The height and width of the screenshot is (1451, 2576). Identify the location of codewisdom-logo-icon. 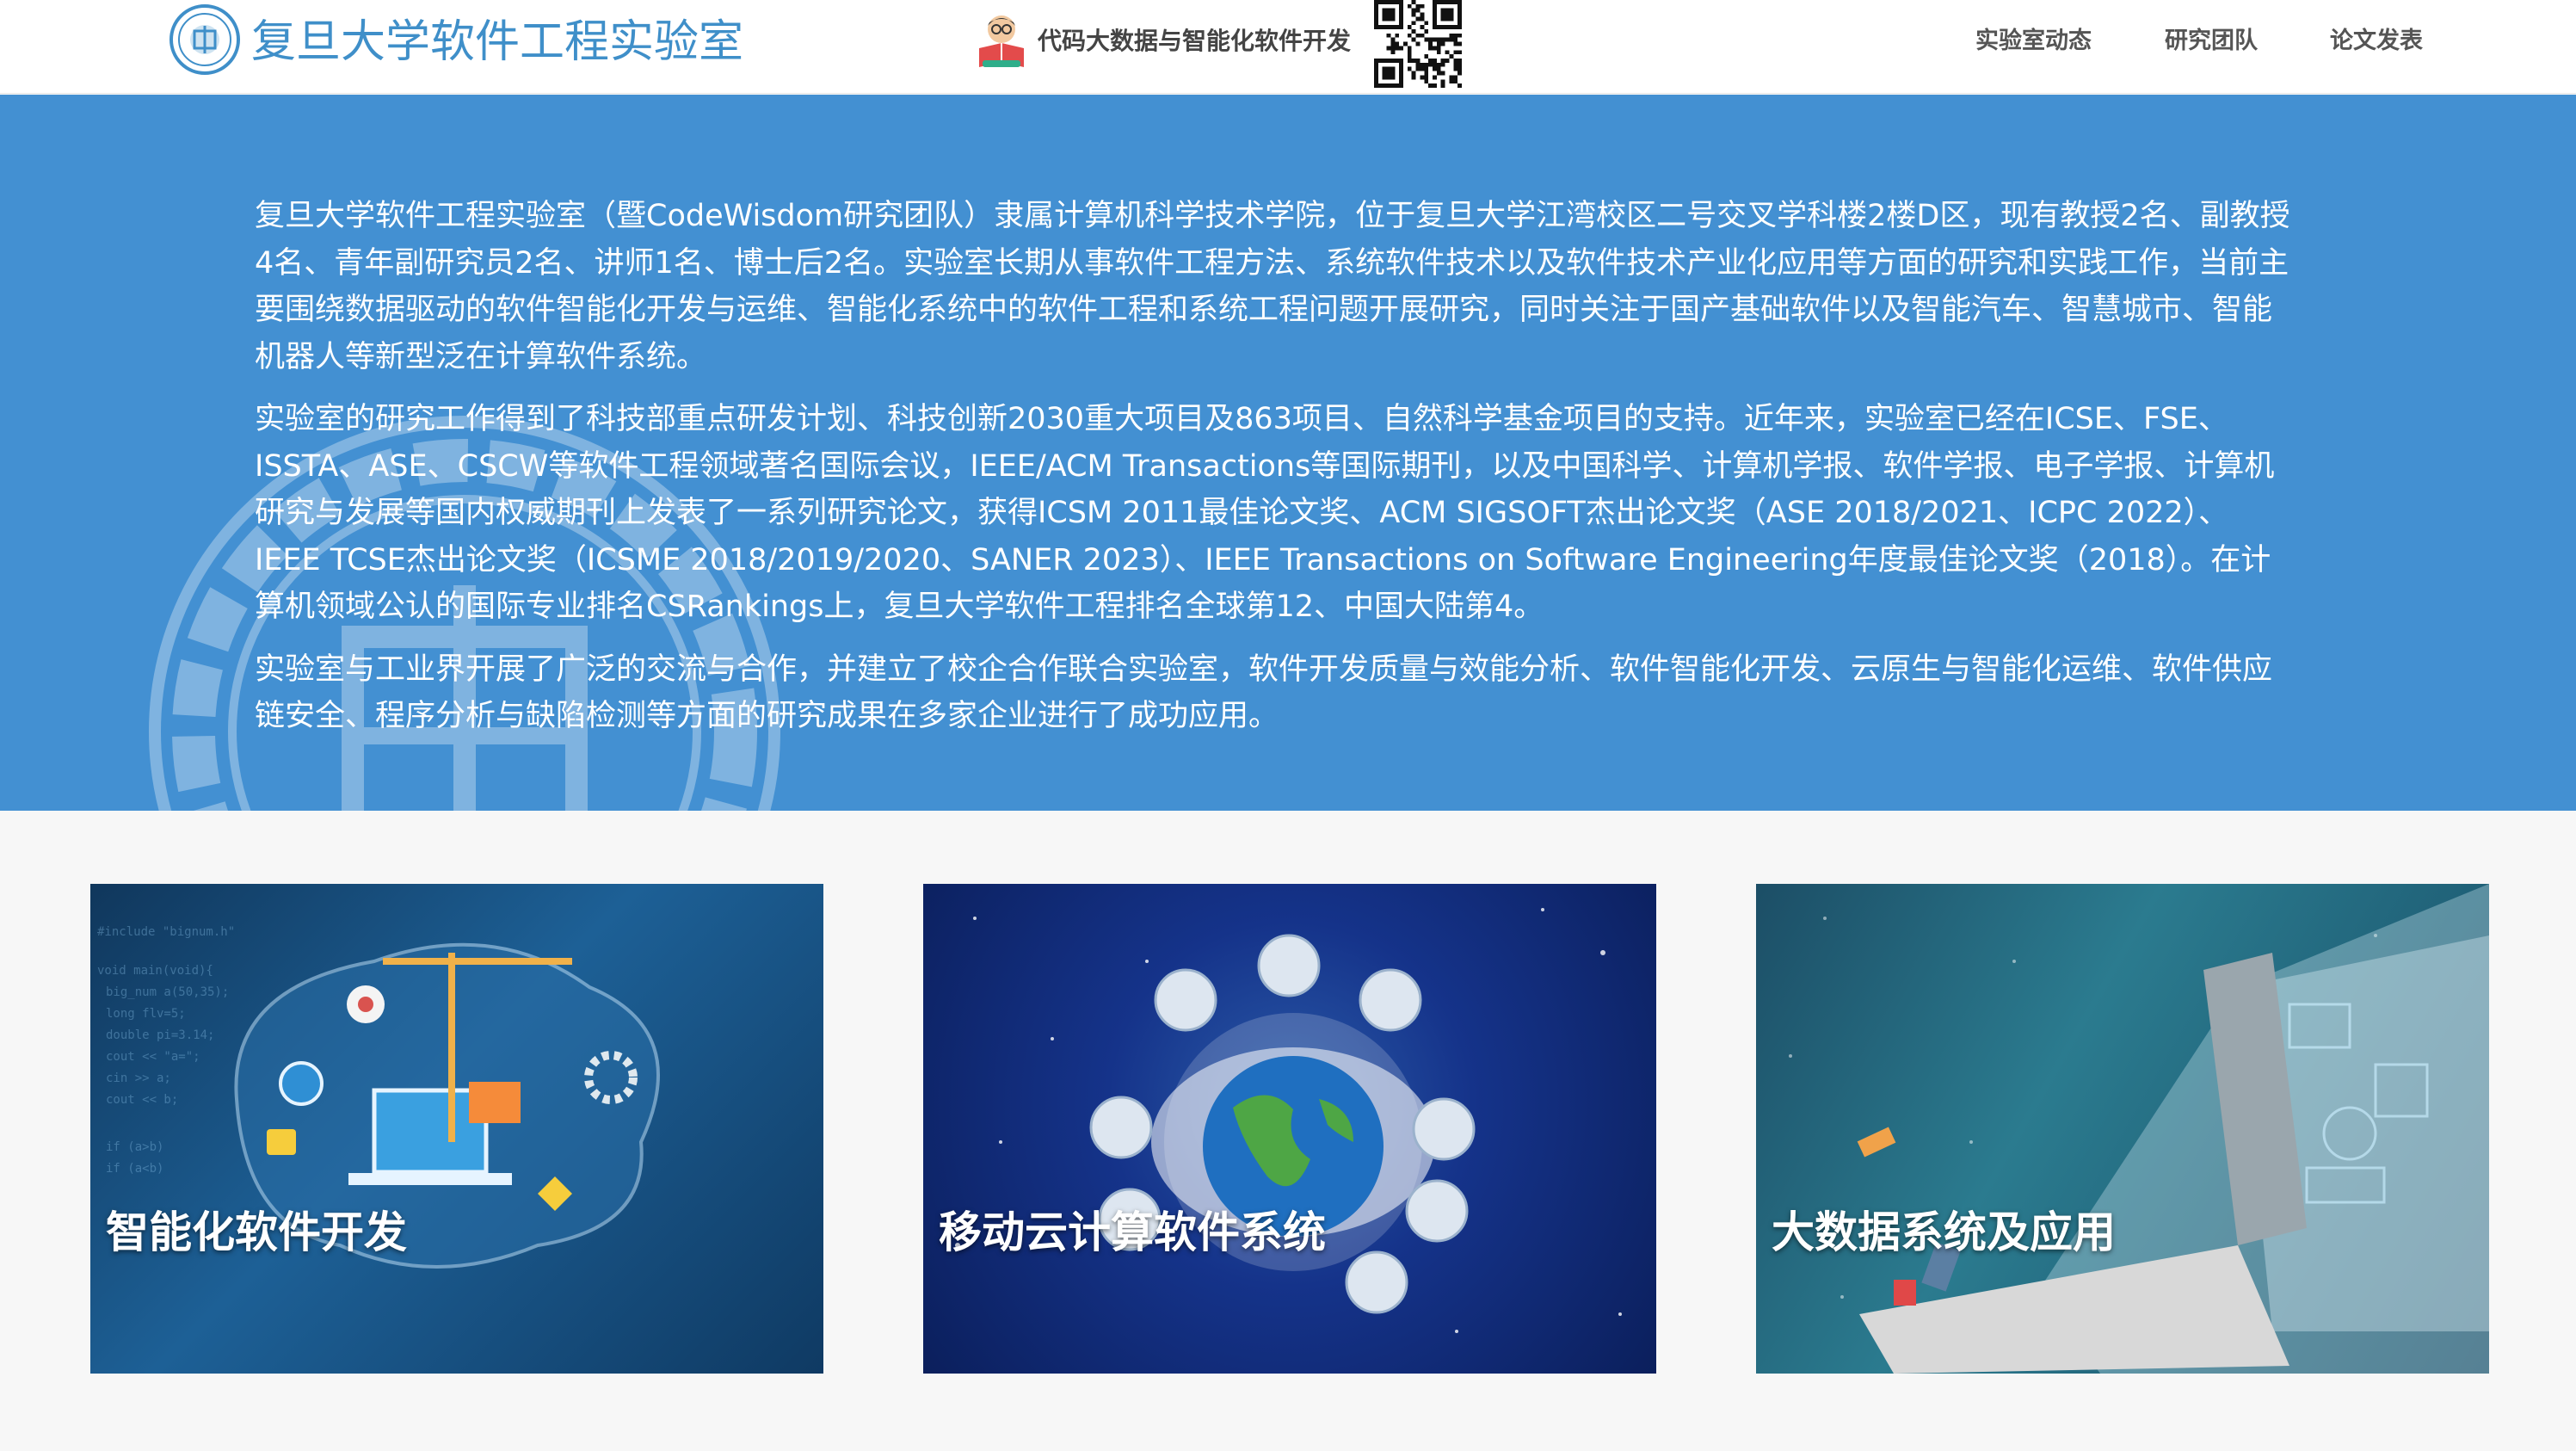
(1002, 41).